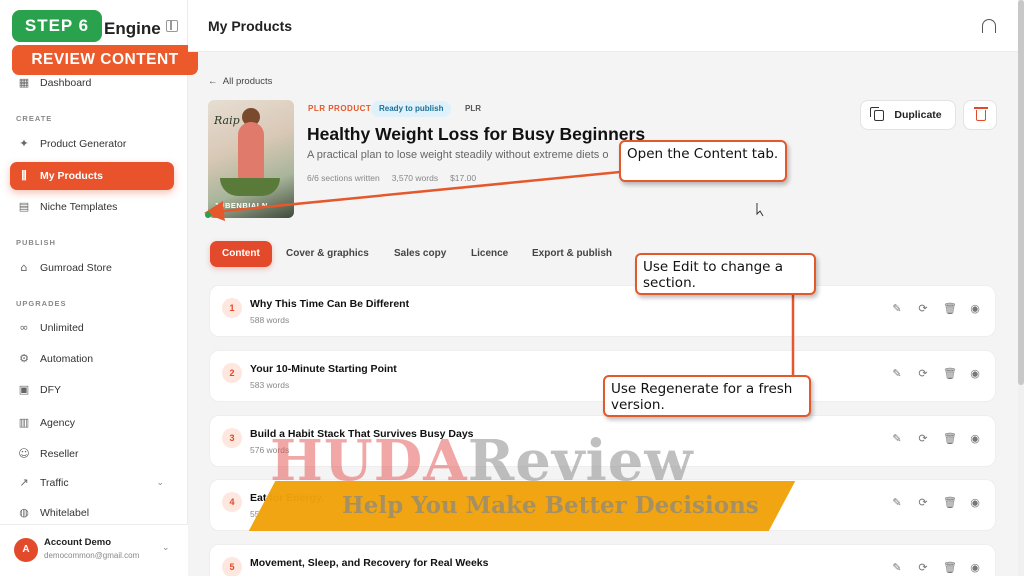  I want to click on sidebar-item-agency: ▥ Agency, so click(92, 423).